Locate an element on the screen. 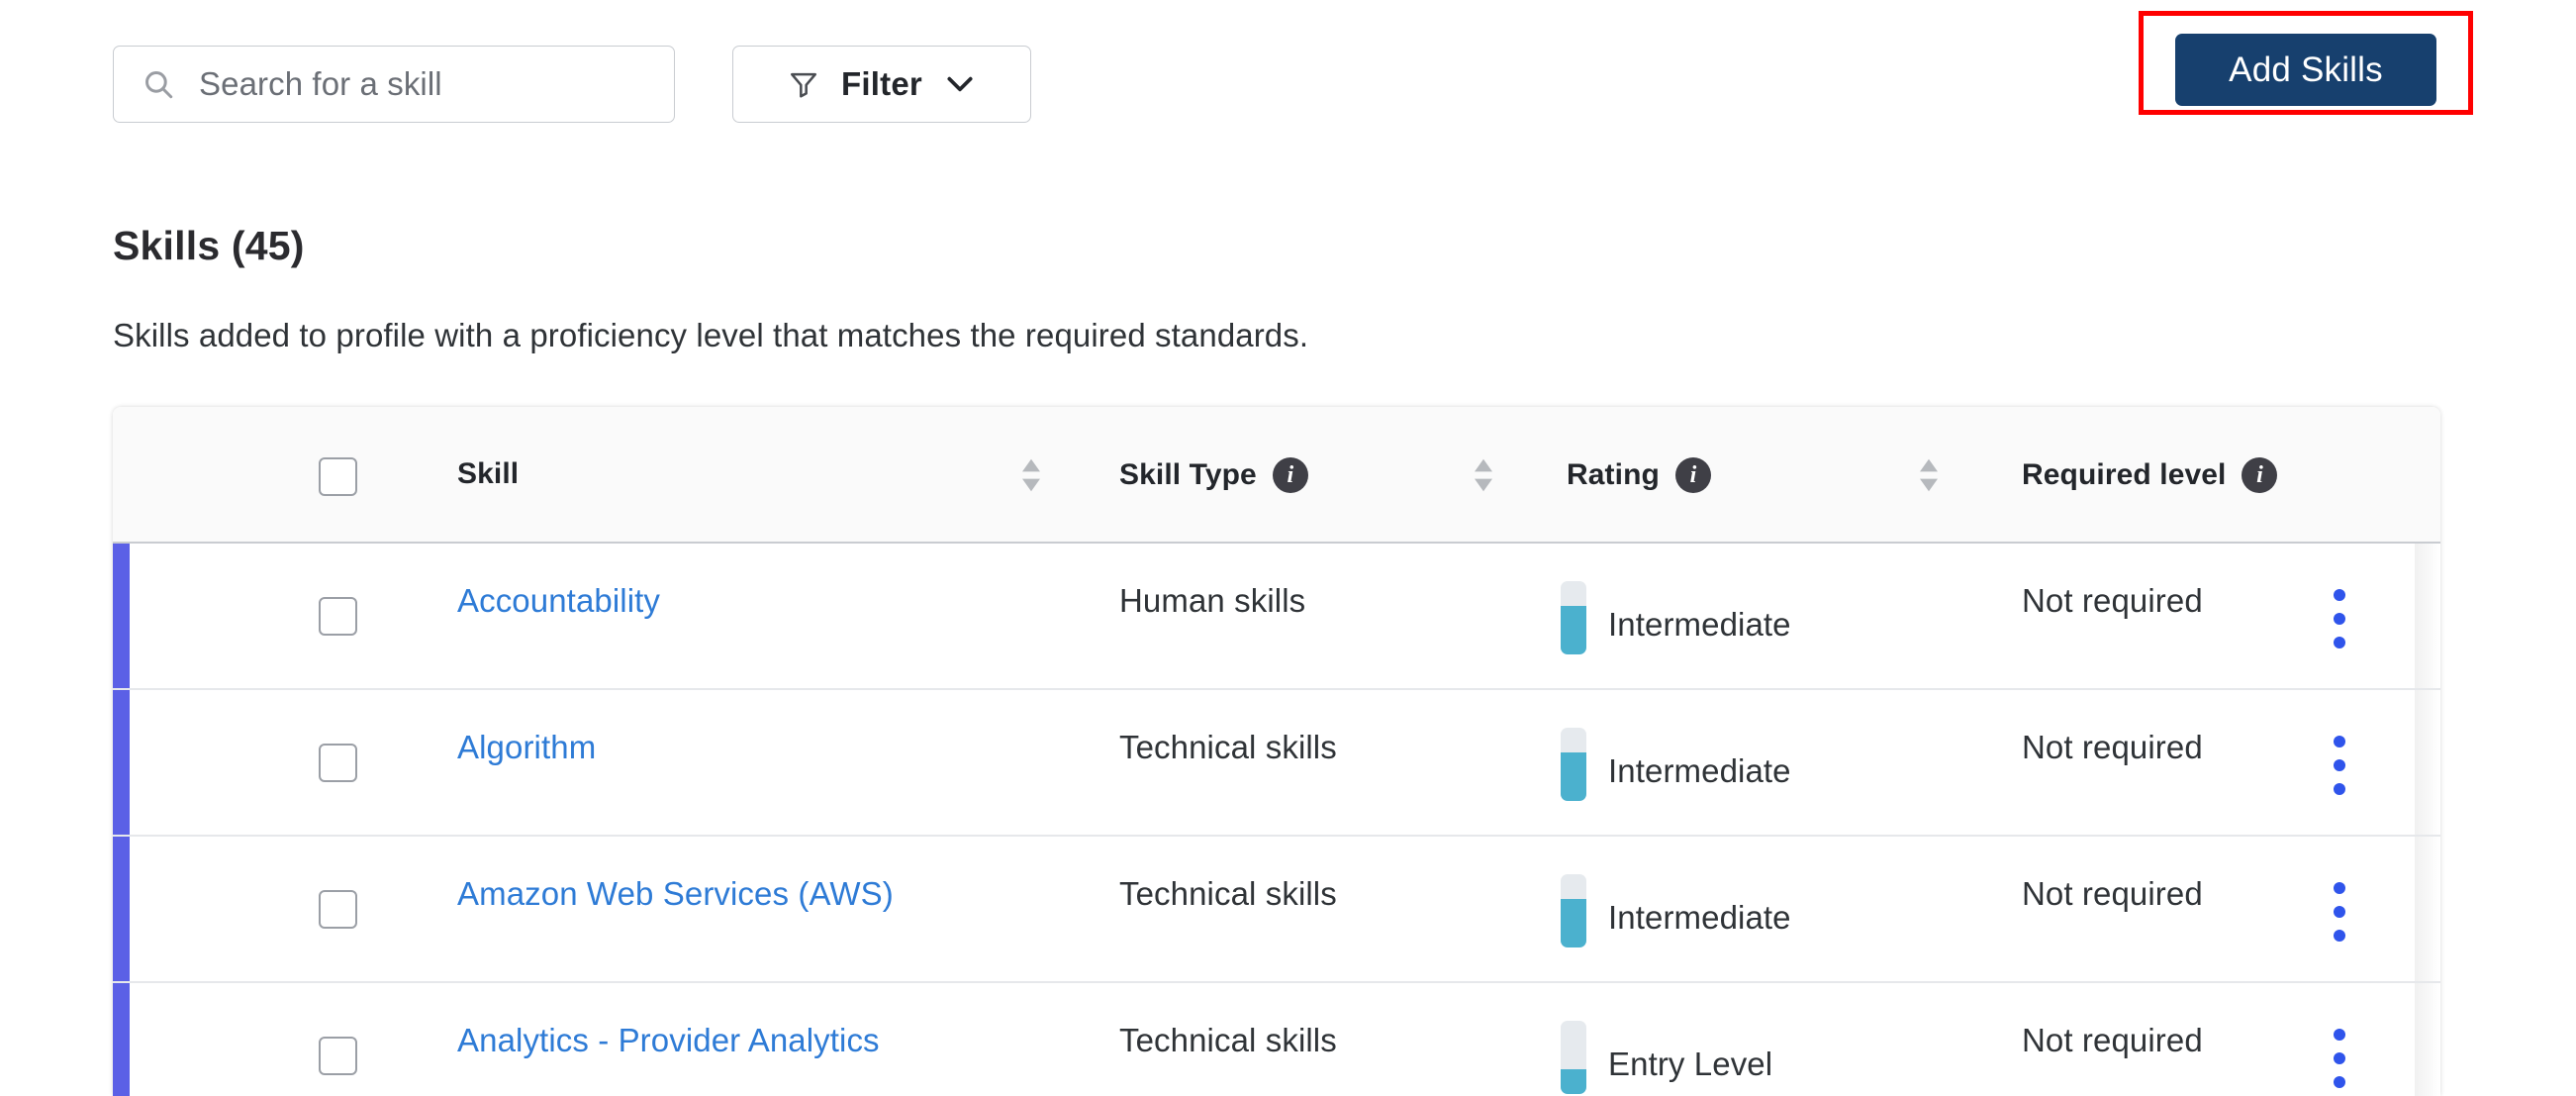  skill-type-value: Human skills is located at coordinates (1212, 600).